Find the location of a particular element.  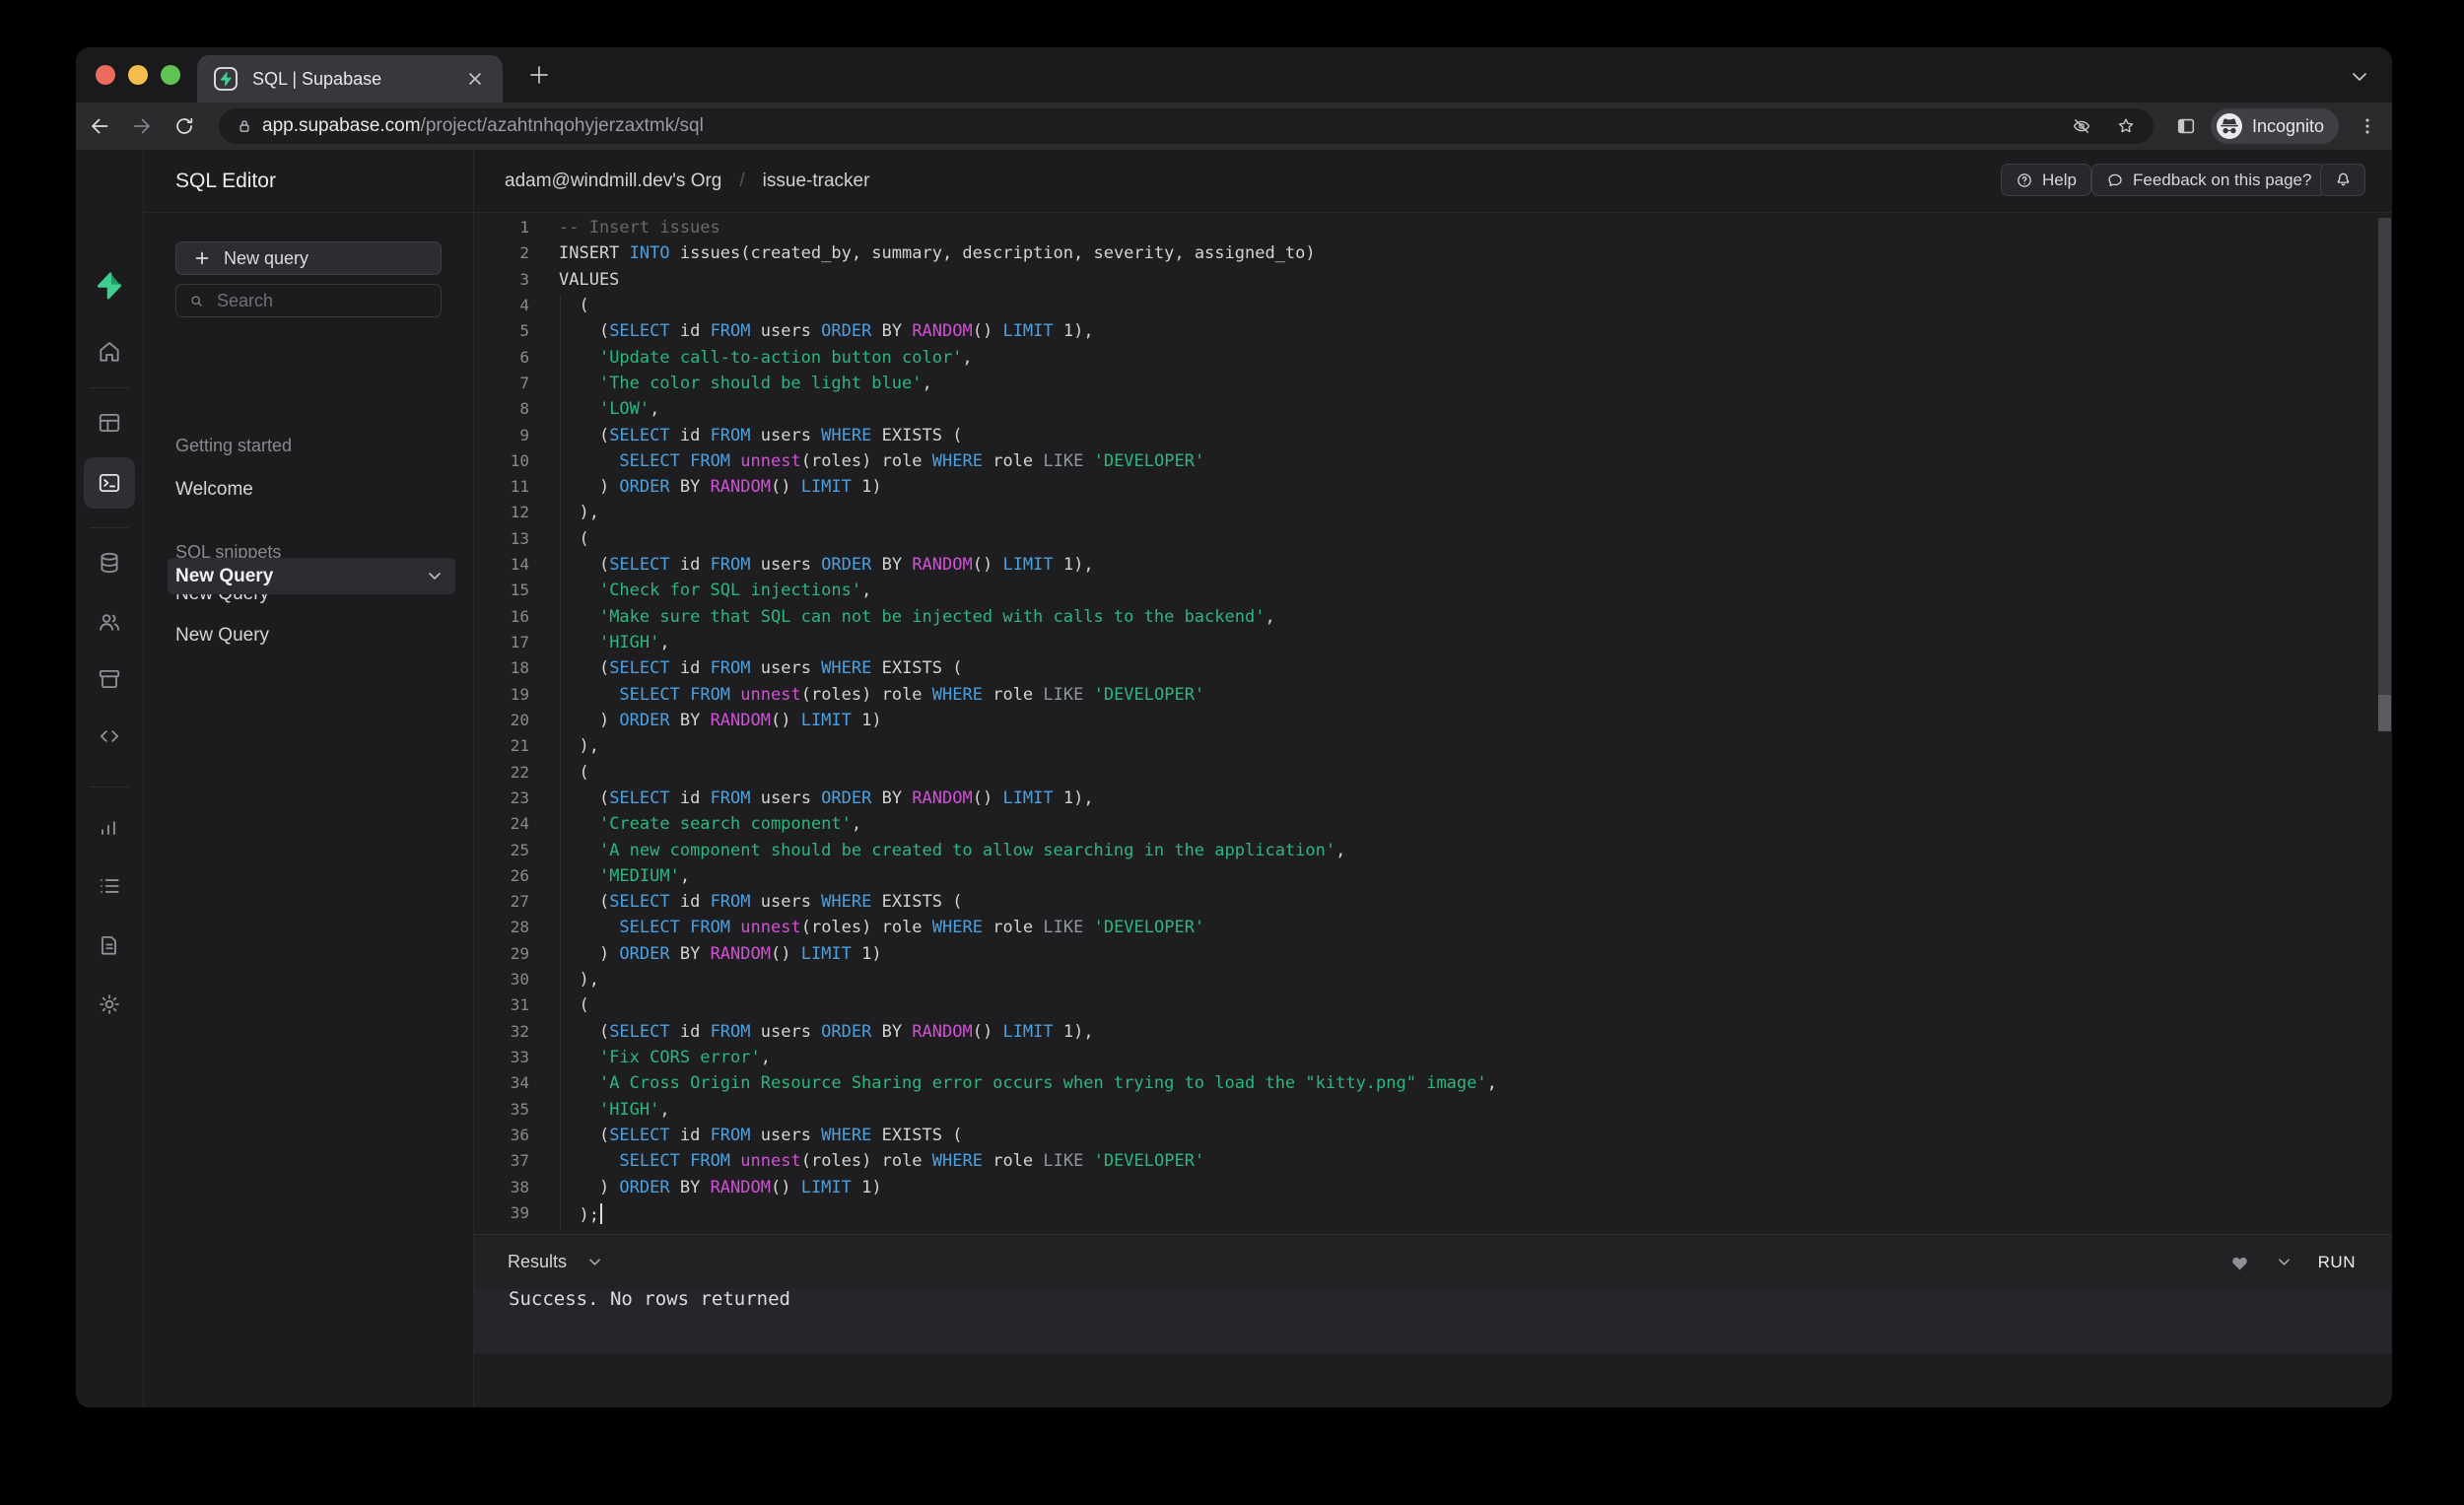

settings-gear-icon is located at coordinates (109, 1004).